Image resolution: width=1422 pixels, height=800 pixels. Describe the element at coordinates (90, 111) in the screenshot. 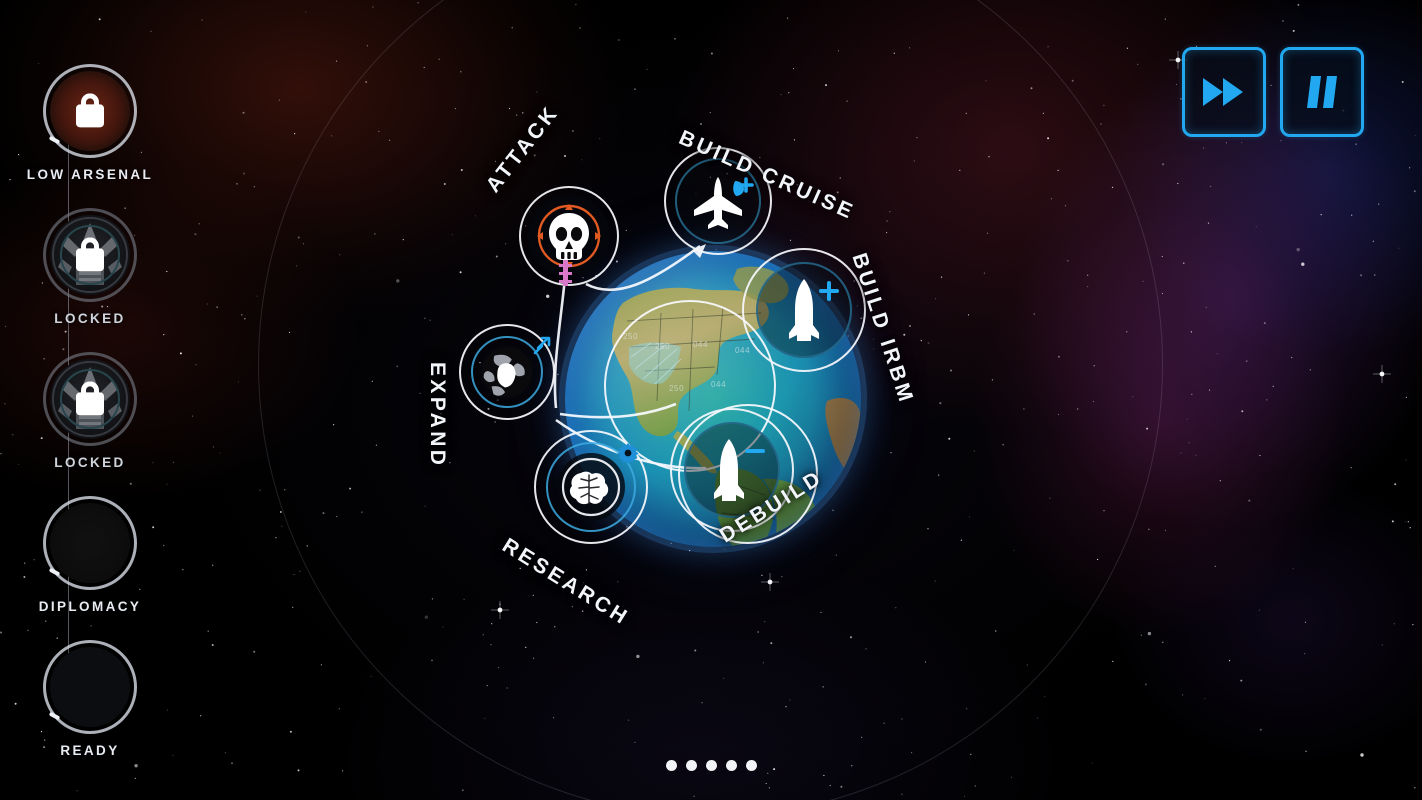

I see `low-arsenal-disc` at that location.